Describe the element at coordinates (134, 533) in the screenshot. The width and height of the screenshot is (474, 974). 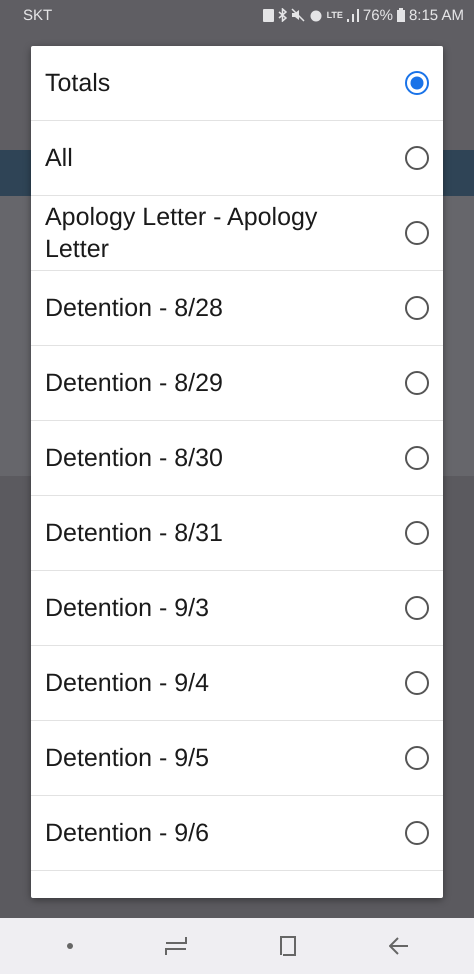
I see `option-label: Detention - 8/31` at that location.